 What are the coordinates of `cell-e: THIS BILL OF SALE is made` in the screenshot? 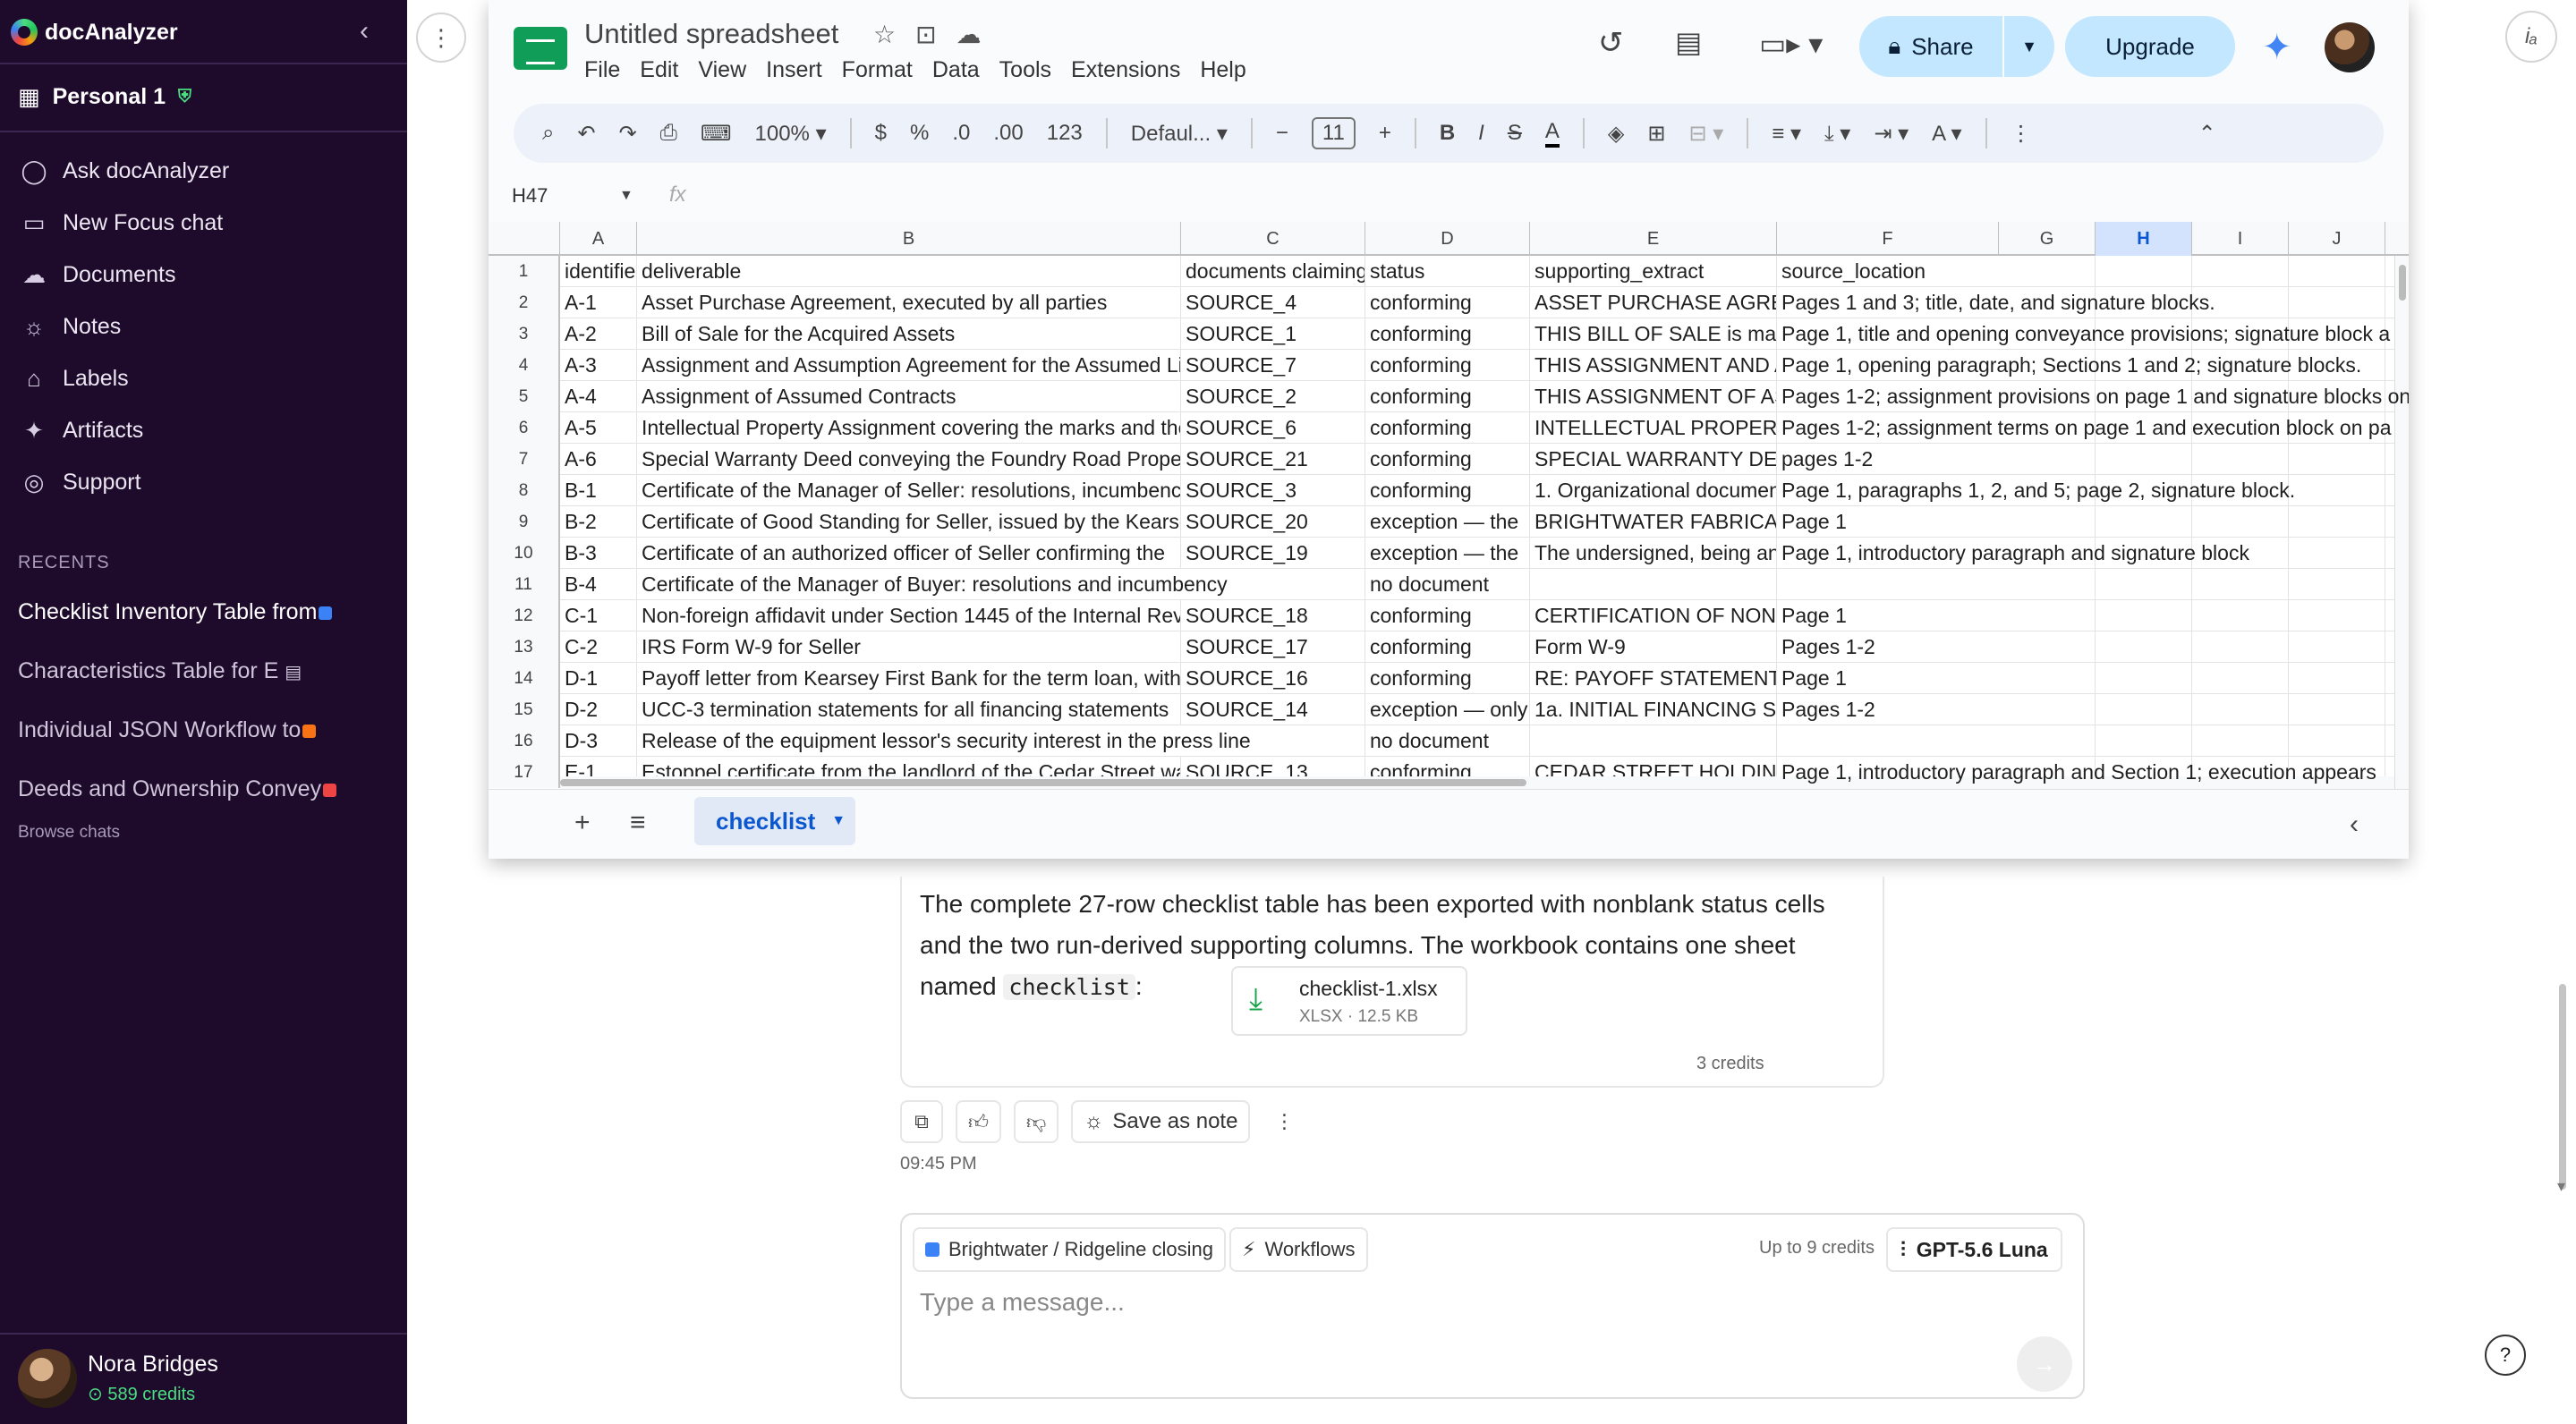 It's located at (1653, 334).